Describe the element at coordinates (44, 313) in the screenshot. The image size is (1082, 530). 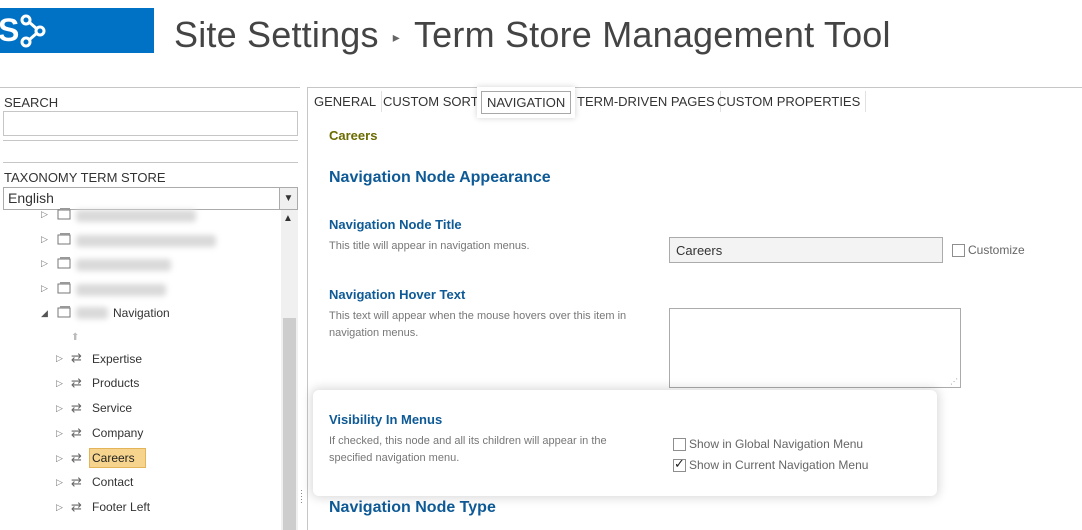
I see `collapse-icon: ◢` at that location.